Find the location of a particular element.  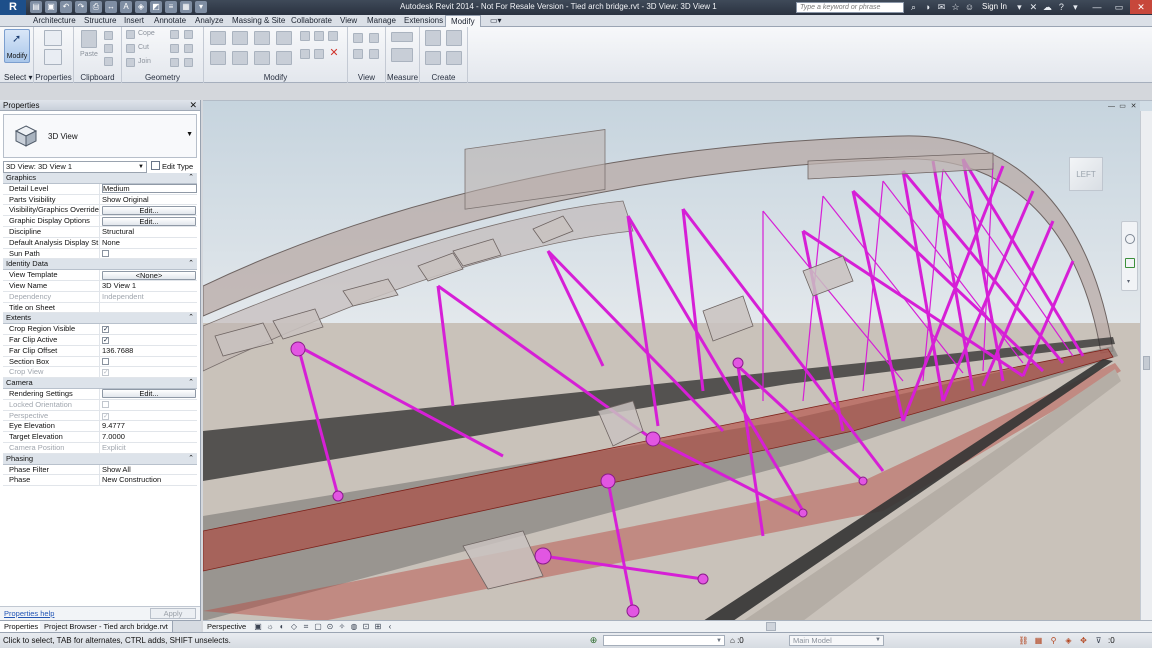

copy-icon is located at coordinates (108, 48).